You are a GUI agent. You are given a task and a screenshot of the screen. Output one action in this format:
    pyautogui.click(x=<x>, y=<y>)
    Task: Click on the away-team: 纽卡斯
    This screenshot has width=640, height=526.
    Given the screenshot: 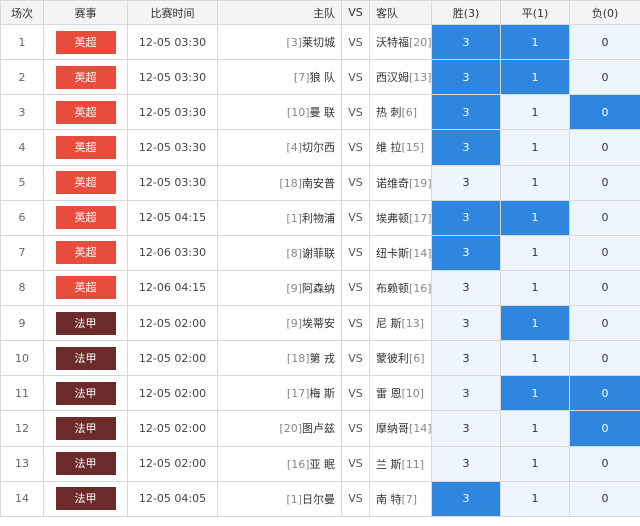 What is the action you would take?
    pyautogui.click(x=392, y=253)
    